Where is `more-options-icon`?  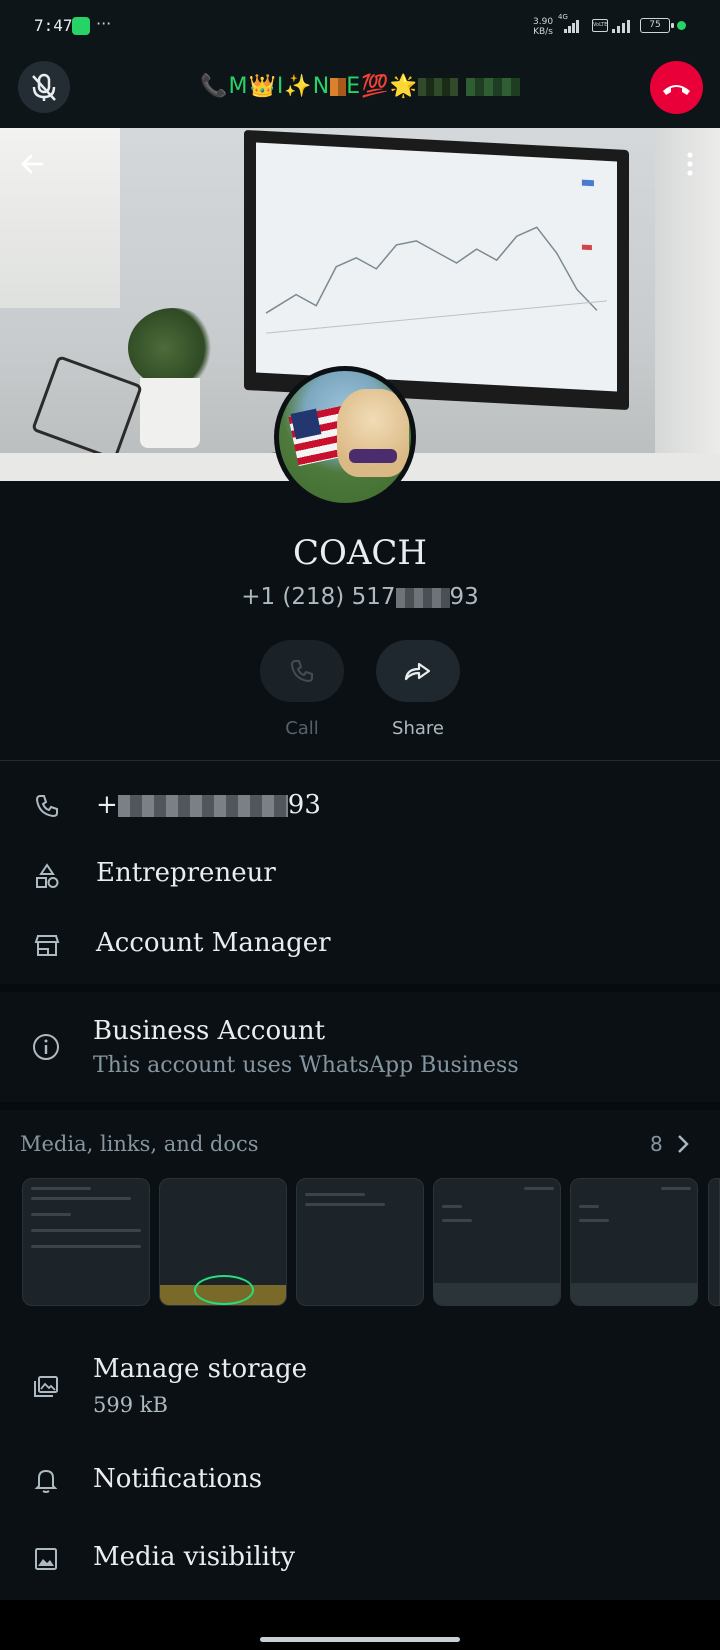
more-options-icon is located at coordinates (690, 164).